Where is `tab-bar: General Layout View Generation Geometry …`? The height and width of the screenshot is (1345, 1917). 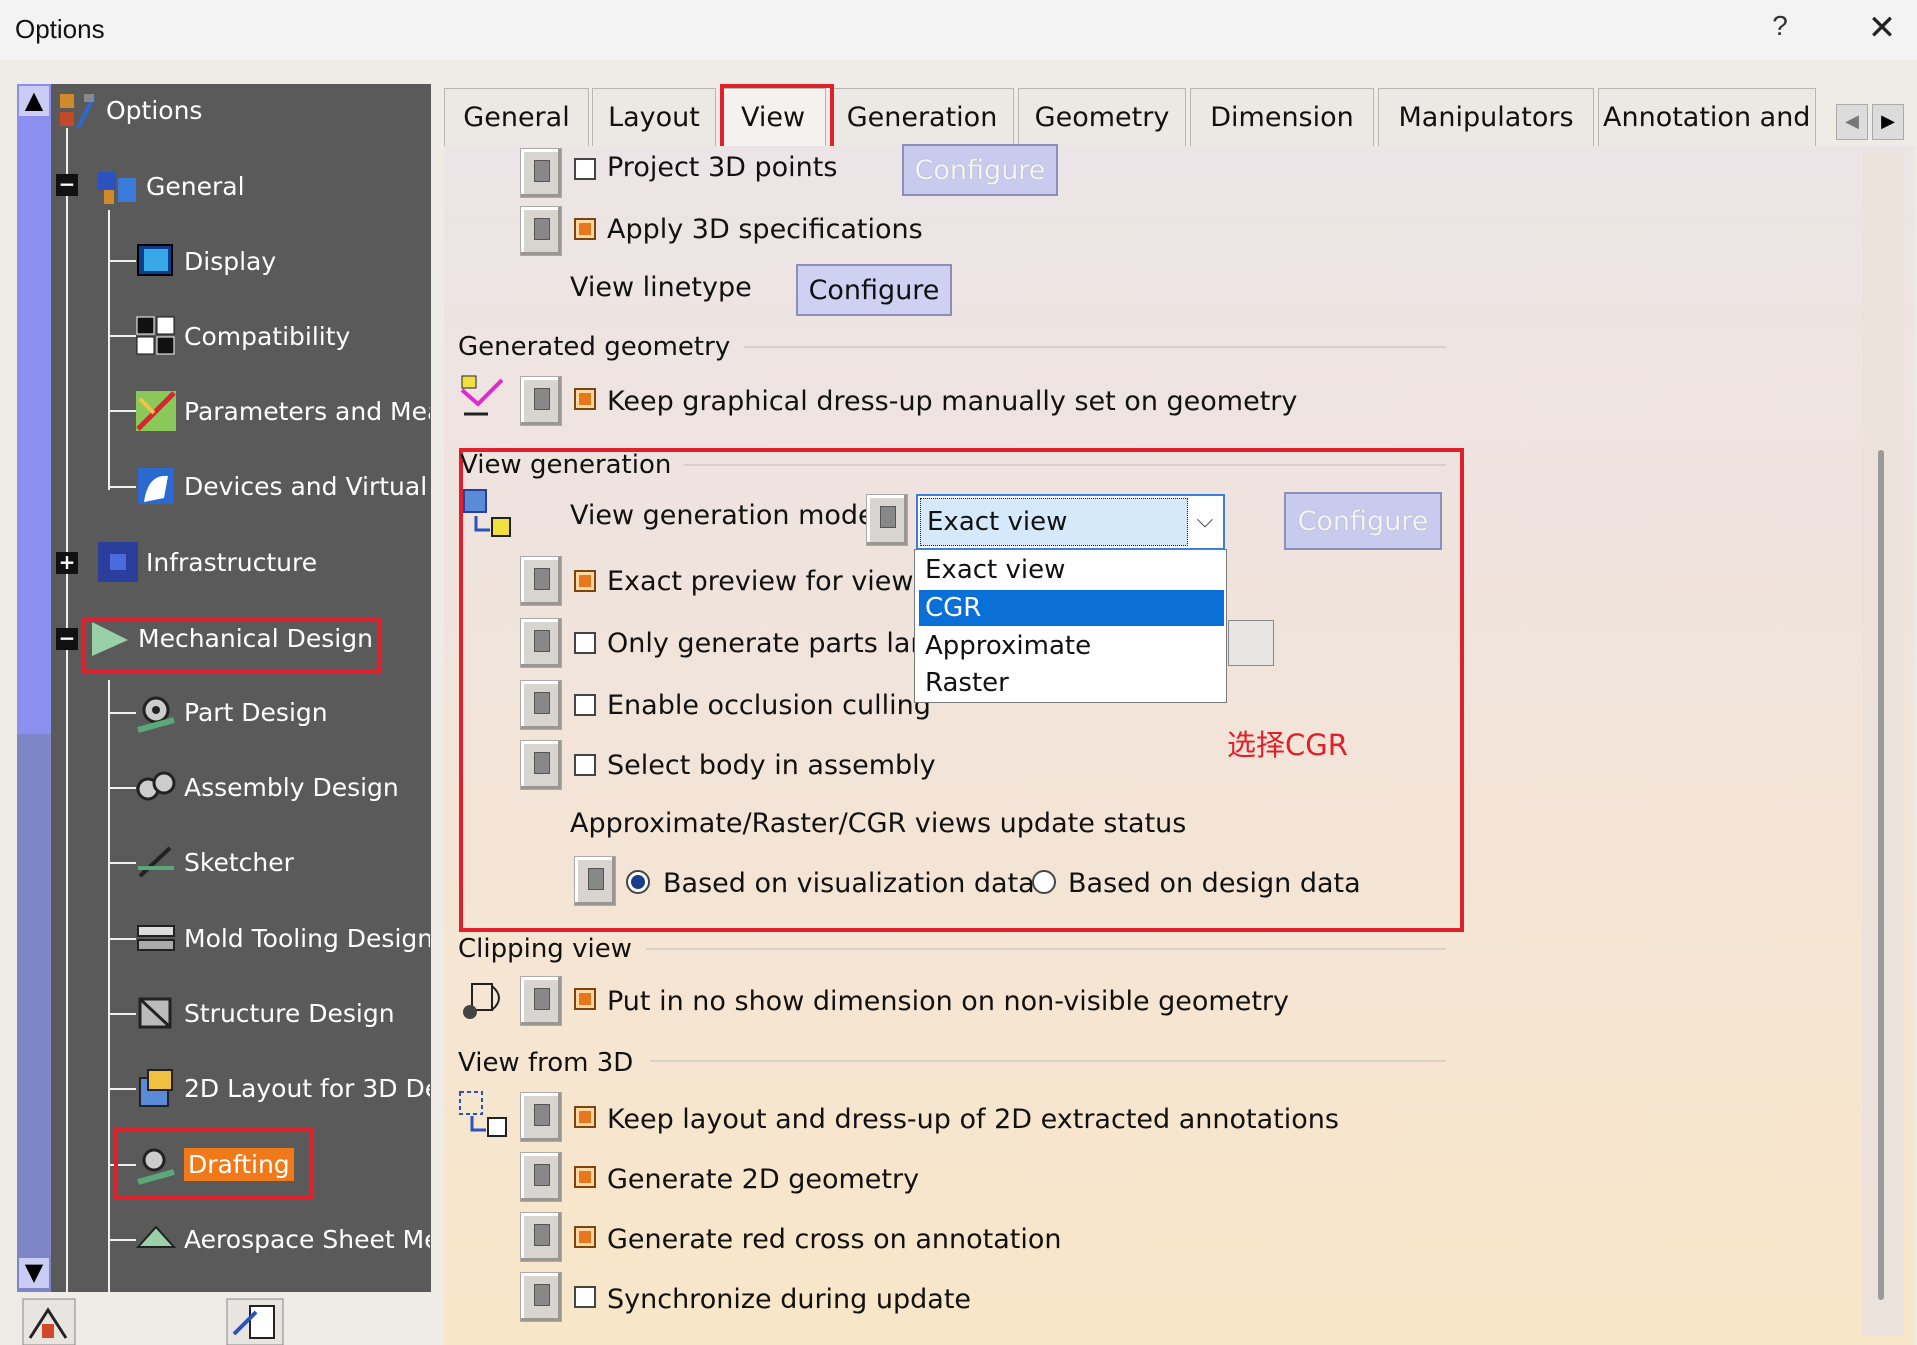 tab-bar: General Layout View Generation Geometry … is located at coordinates (1134, 117).